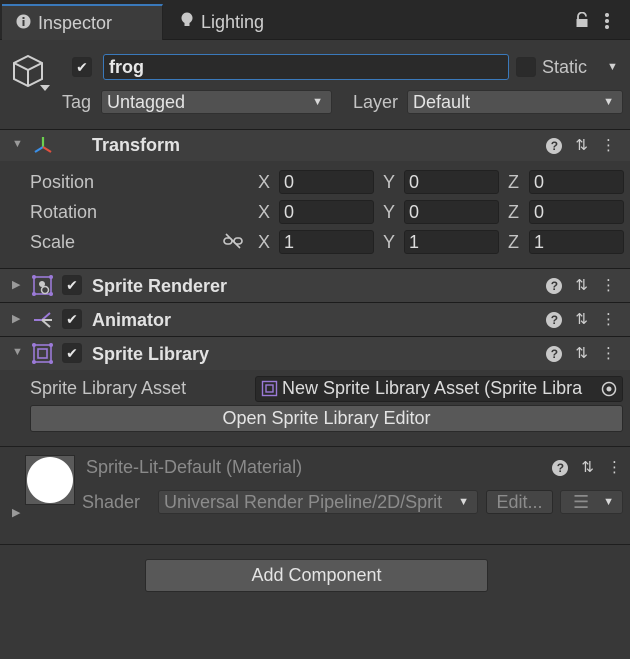 This screenshot has height=659, width=630. What do you see at coordinates (316, 575) in the screenshot?
I see `add-component-button: Add Component` at bounding box center [316, 575].